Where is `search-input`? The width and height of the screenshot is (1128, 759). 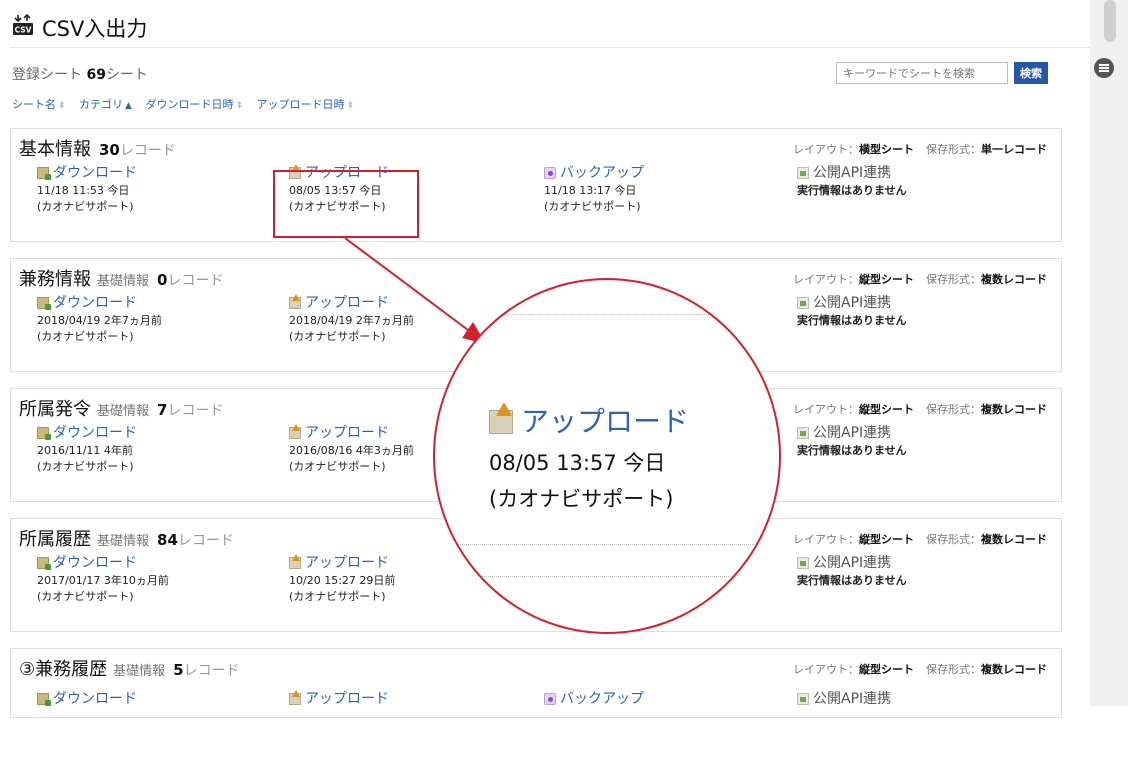
search-input is located at coordinates (922, 73).